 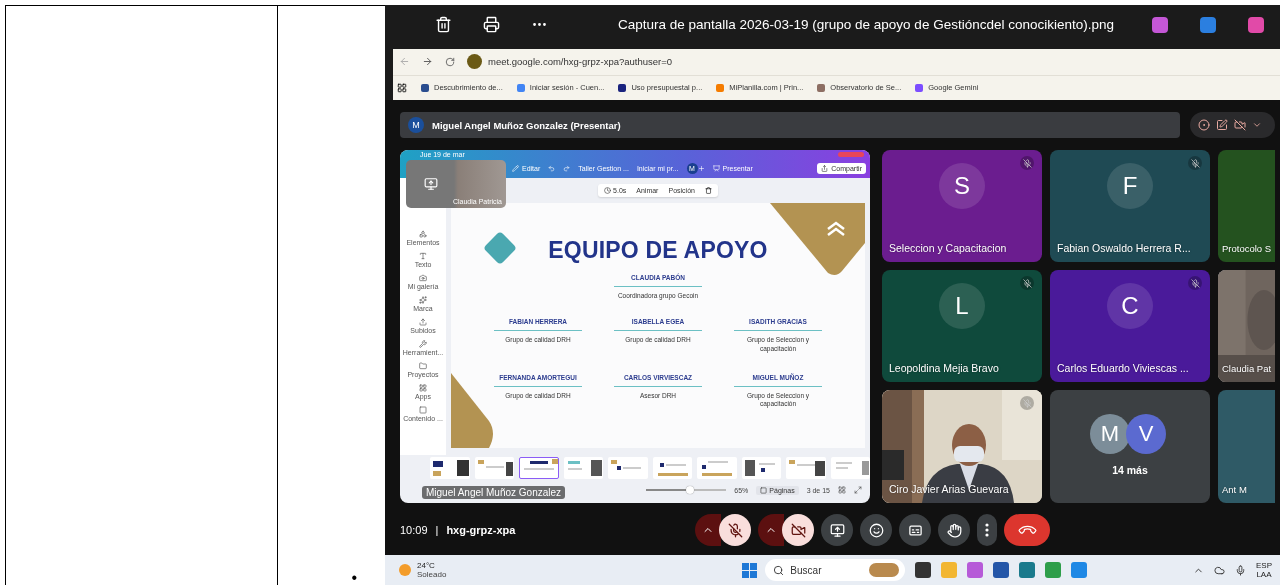 I want to click on participant-tile: Ciro Javier Arias Guevara, so click(x=962, y=447).